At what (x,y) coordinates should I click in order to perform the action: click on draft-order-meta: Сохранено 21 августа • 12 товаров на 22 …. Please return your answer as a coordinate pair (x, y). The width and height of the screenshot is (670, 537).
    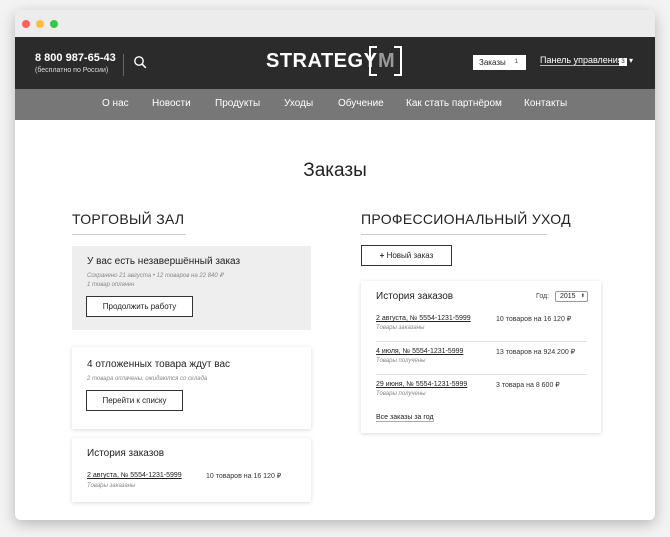
    Looking at the image, I should click on (155, 276).